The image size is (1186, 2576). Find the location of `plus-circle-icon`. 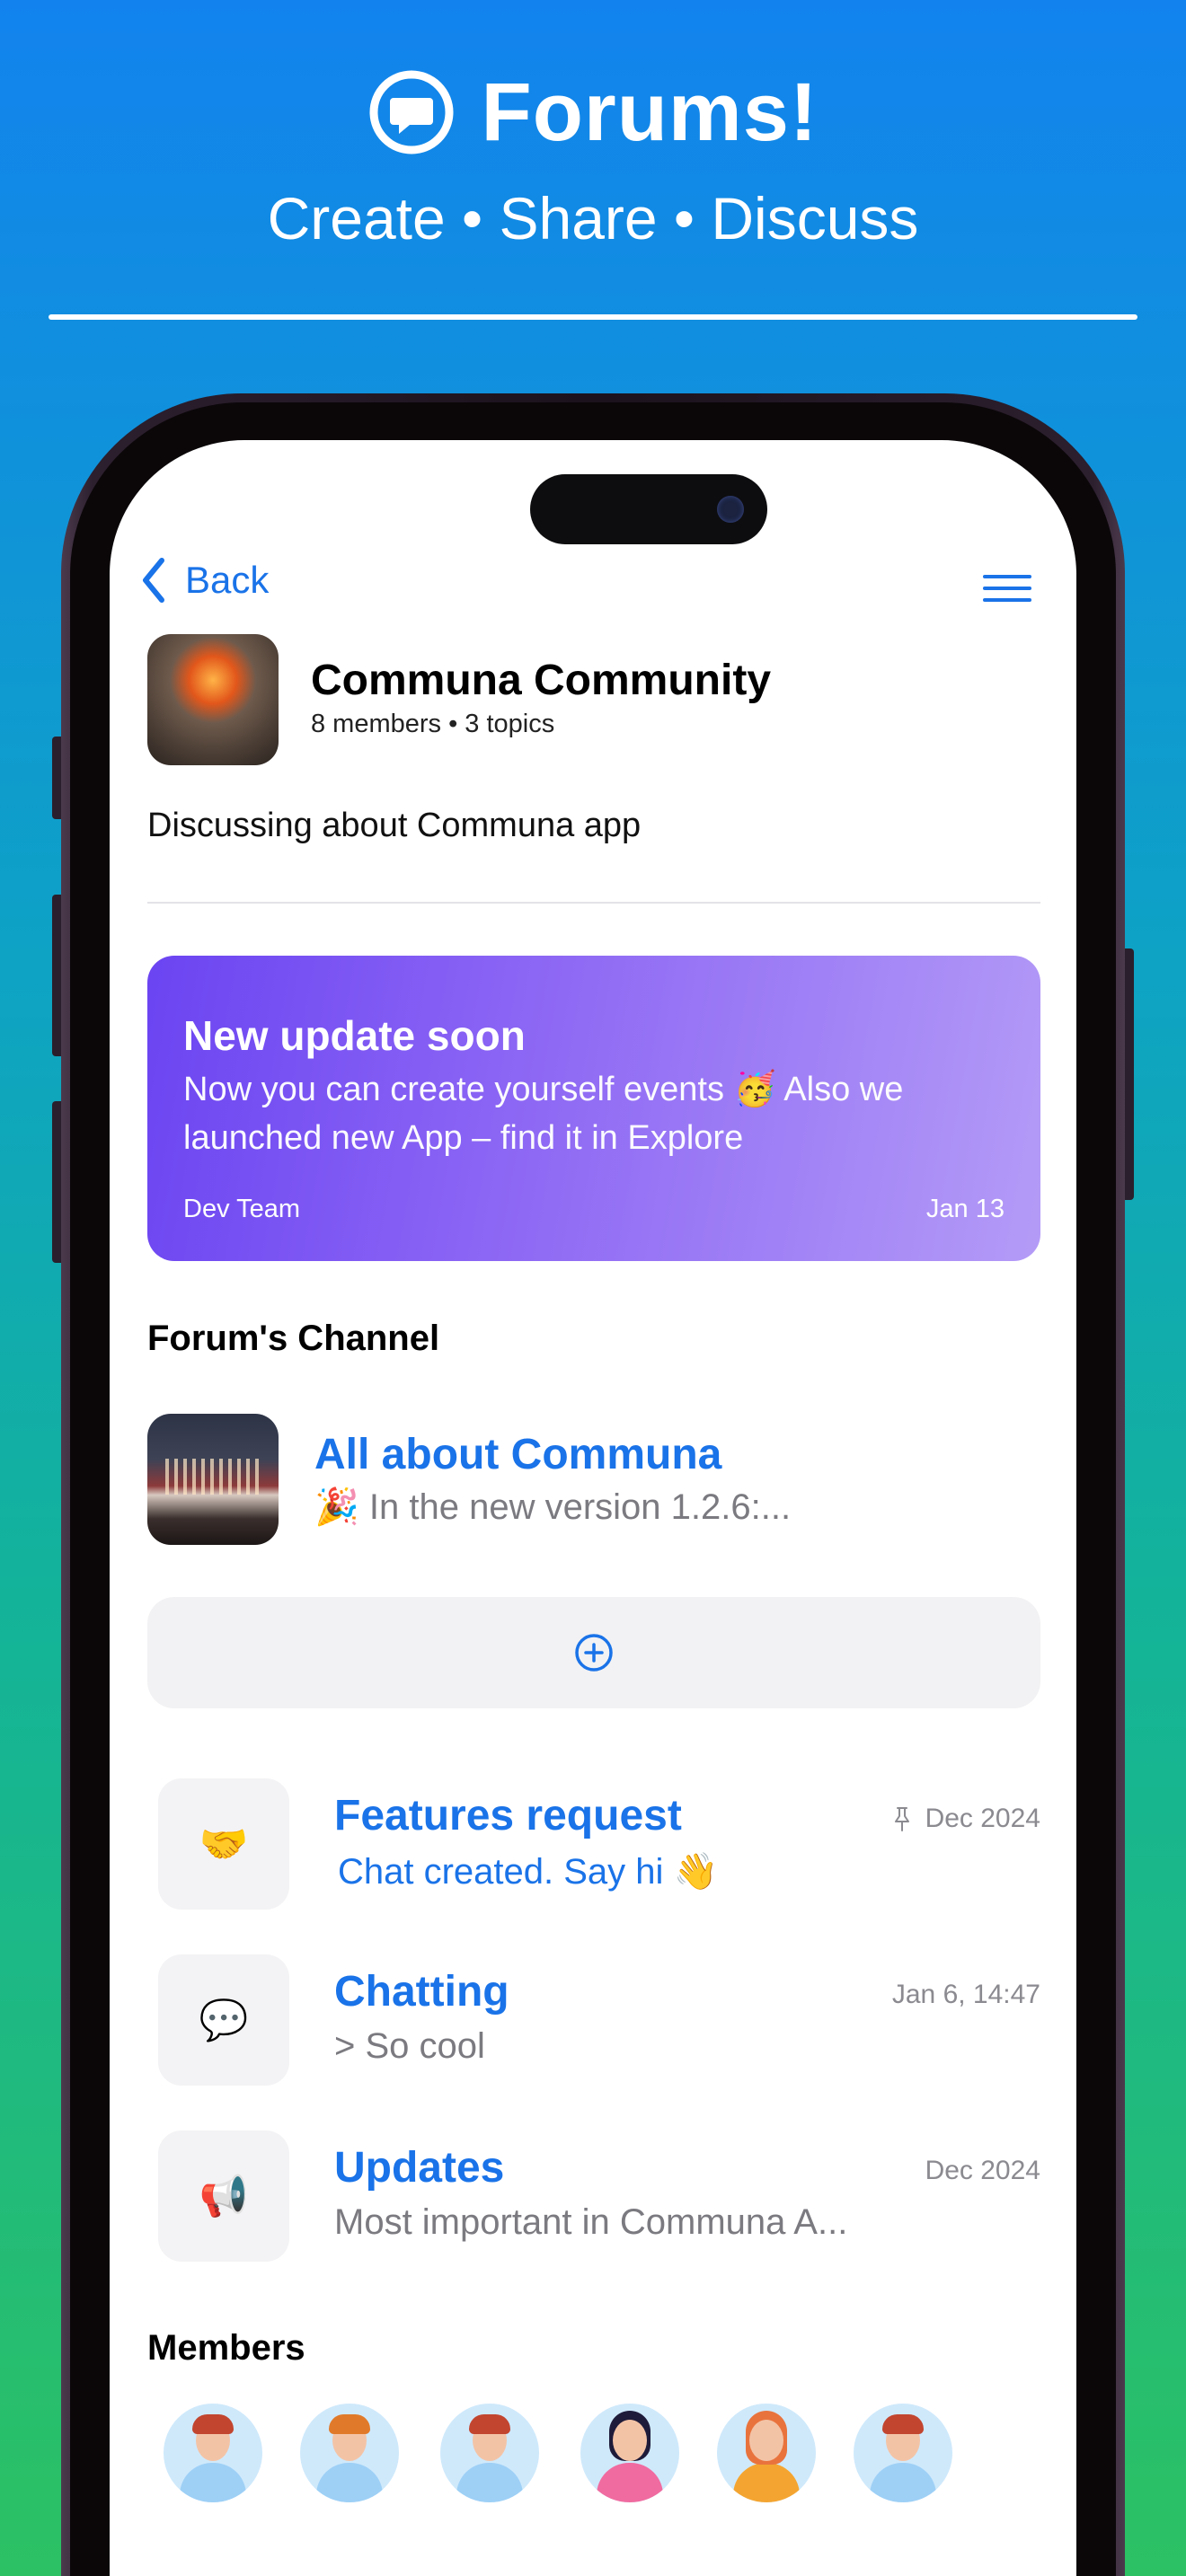

plus-circle-icon is located at coordinates (594, 1653).